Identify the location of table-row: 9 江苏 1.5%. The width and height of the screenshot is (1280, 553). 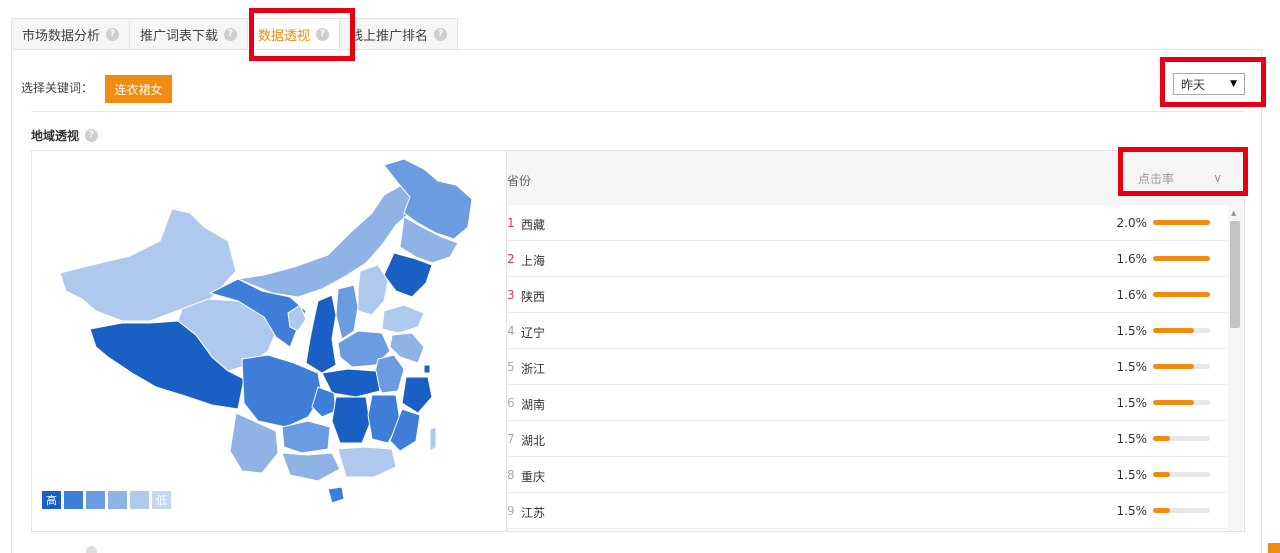
(867, 511).